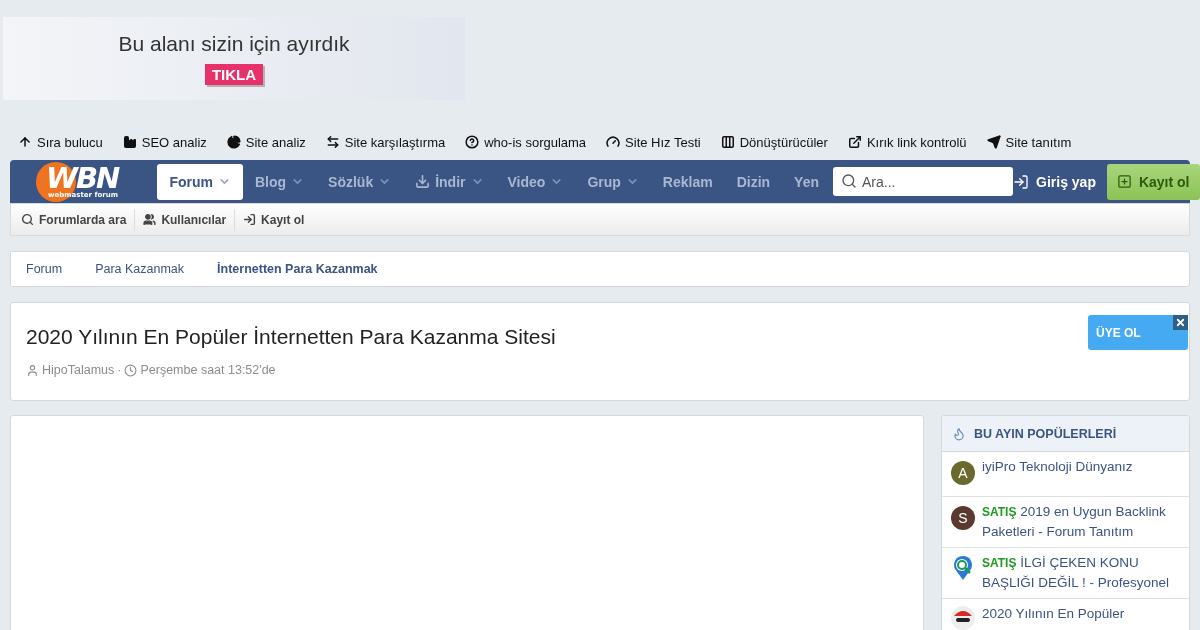  I want to click on tool-link: Site analiz, so click(266, 142).